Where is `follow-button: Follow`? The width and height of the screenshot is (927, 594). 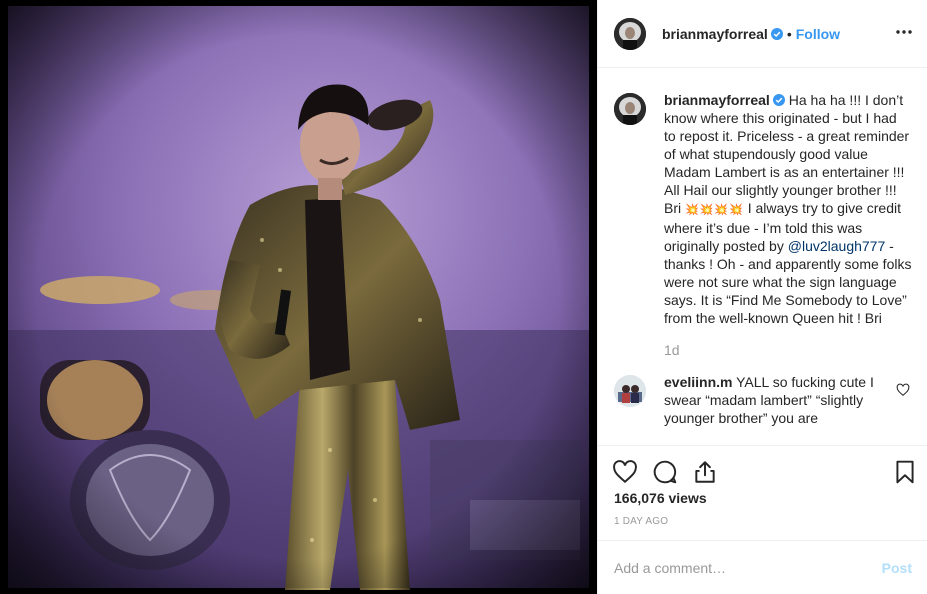
follow-button: Follow is located at coordinates (818, 34).